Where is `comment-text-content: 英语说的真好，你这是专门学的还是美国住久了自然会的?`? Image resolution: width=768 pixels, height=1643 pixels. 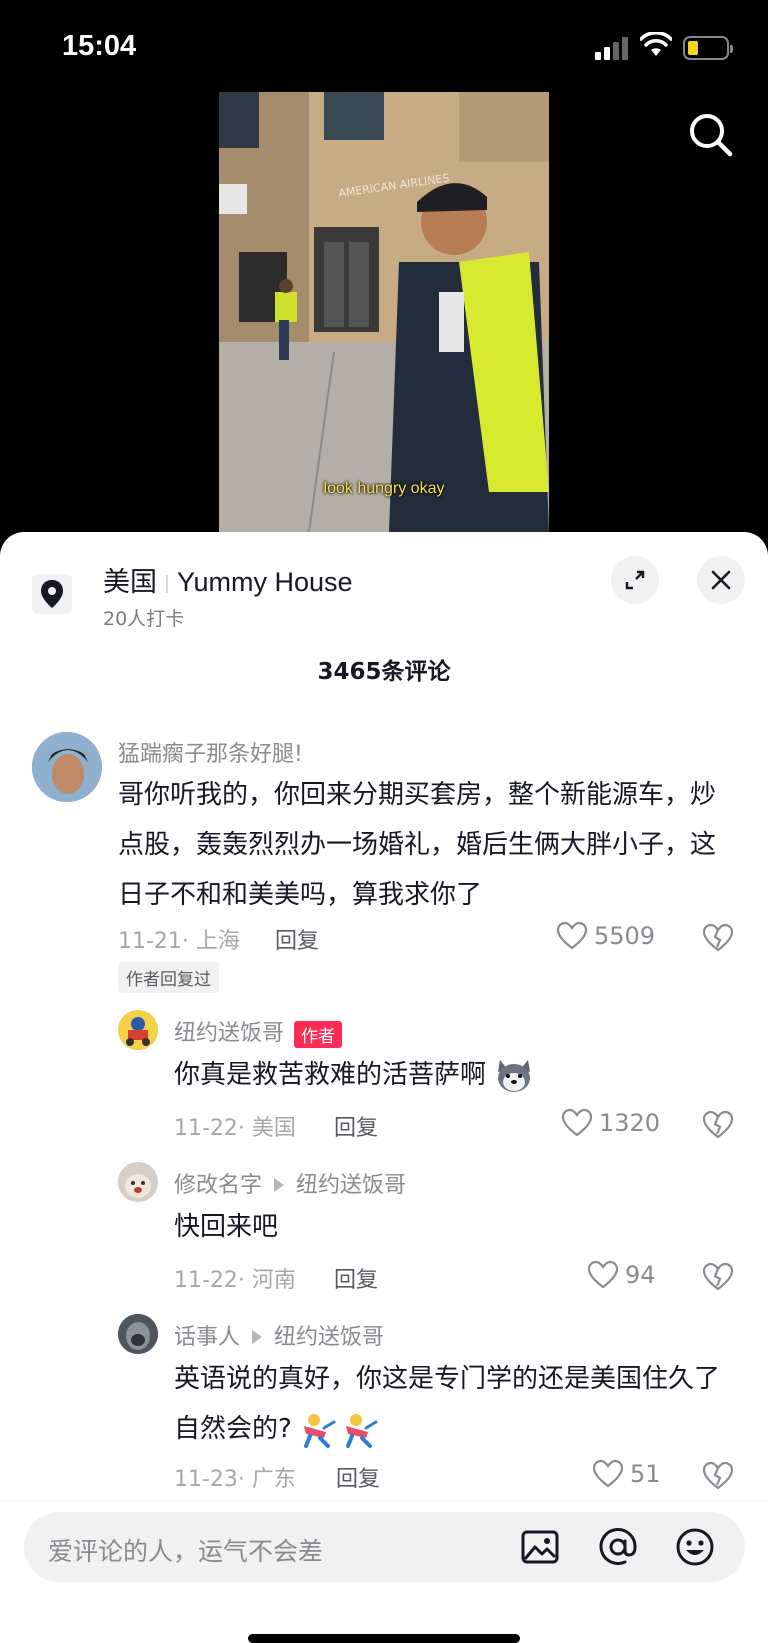 comment-text-content: 英语说的真好，你这是专门学的还是美国住久了自然会的? is located at coordinates (447, 1404).